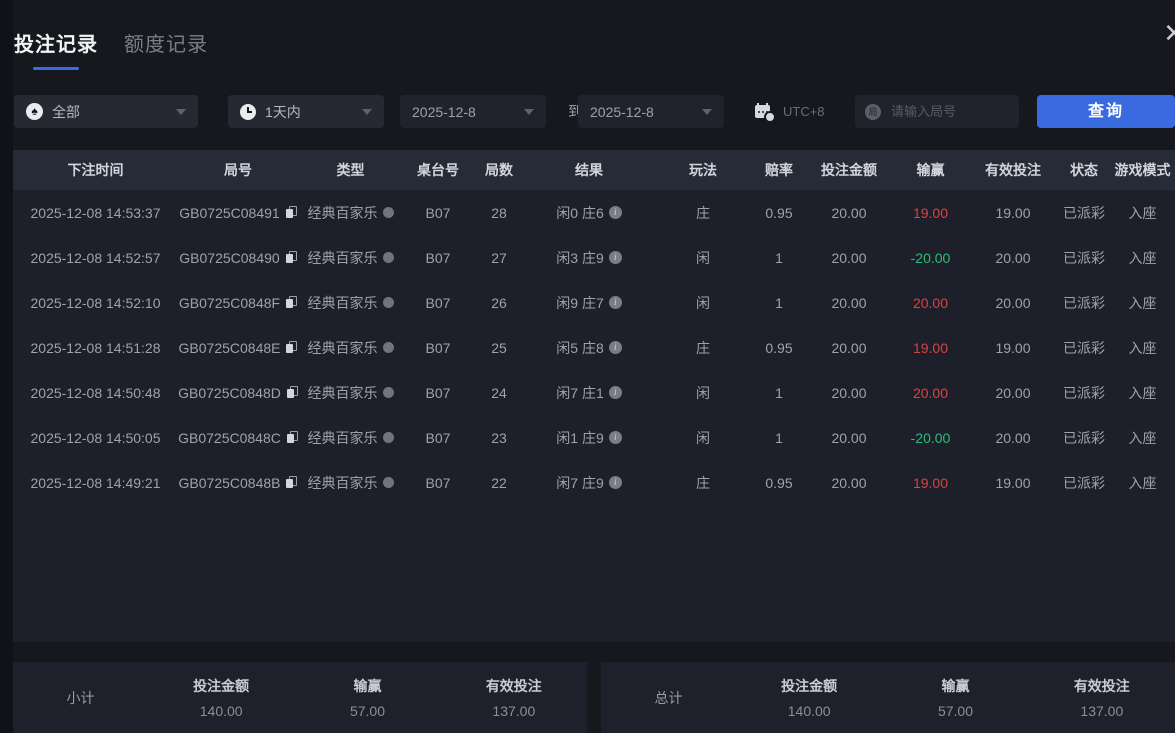 Image resolution: width=1175 pixels, height=733 pixels. What do you see at coordinates (949, 111) in the screenshot?
I see `game-id-input` at bounding box center [949, 111].